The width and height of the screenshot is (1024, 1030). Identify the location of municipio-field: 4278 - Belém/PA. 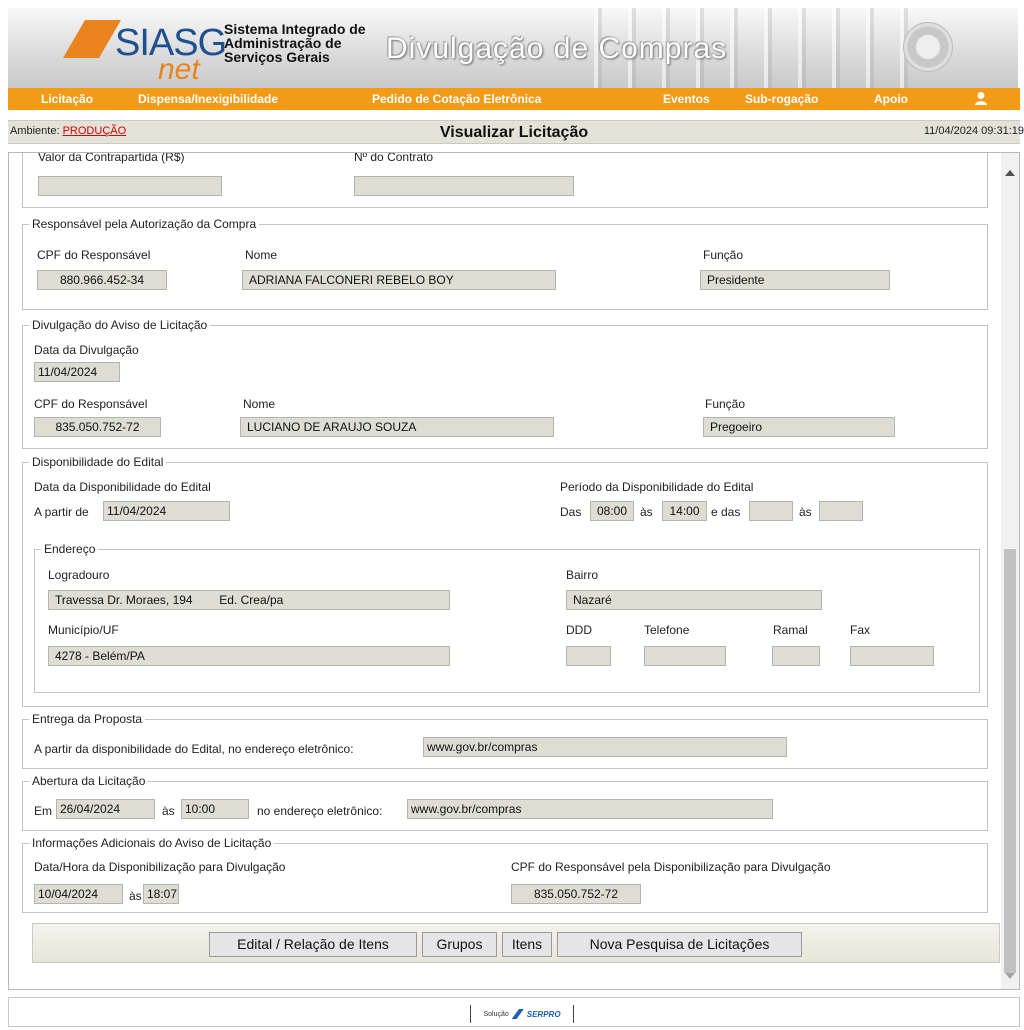
(249, 656).